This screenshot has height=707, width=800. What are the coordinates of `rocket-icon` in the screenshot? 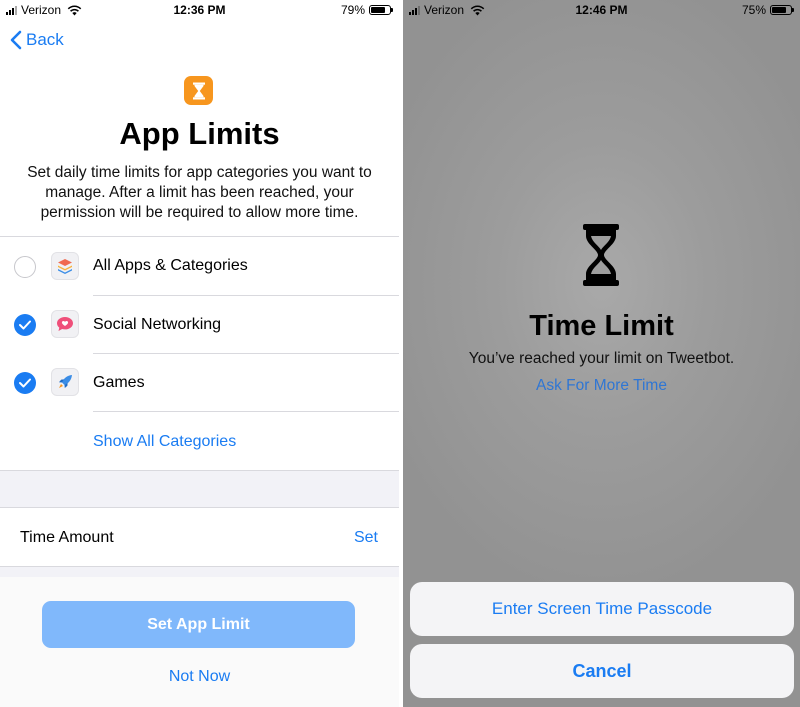 It's located at (65, 382).